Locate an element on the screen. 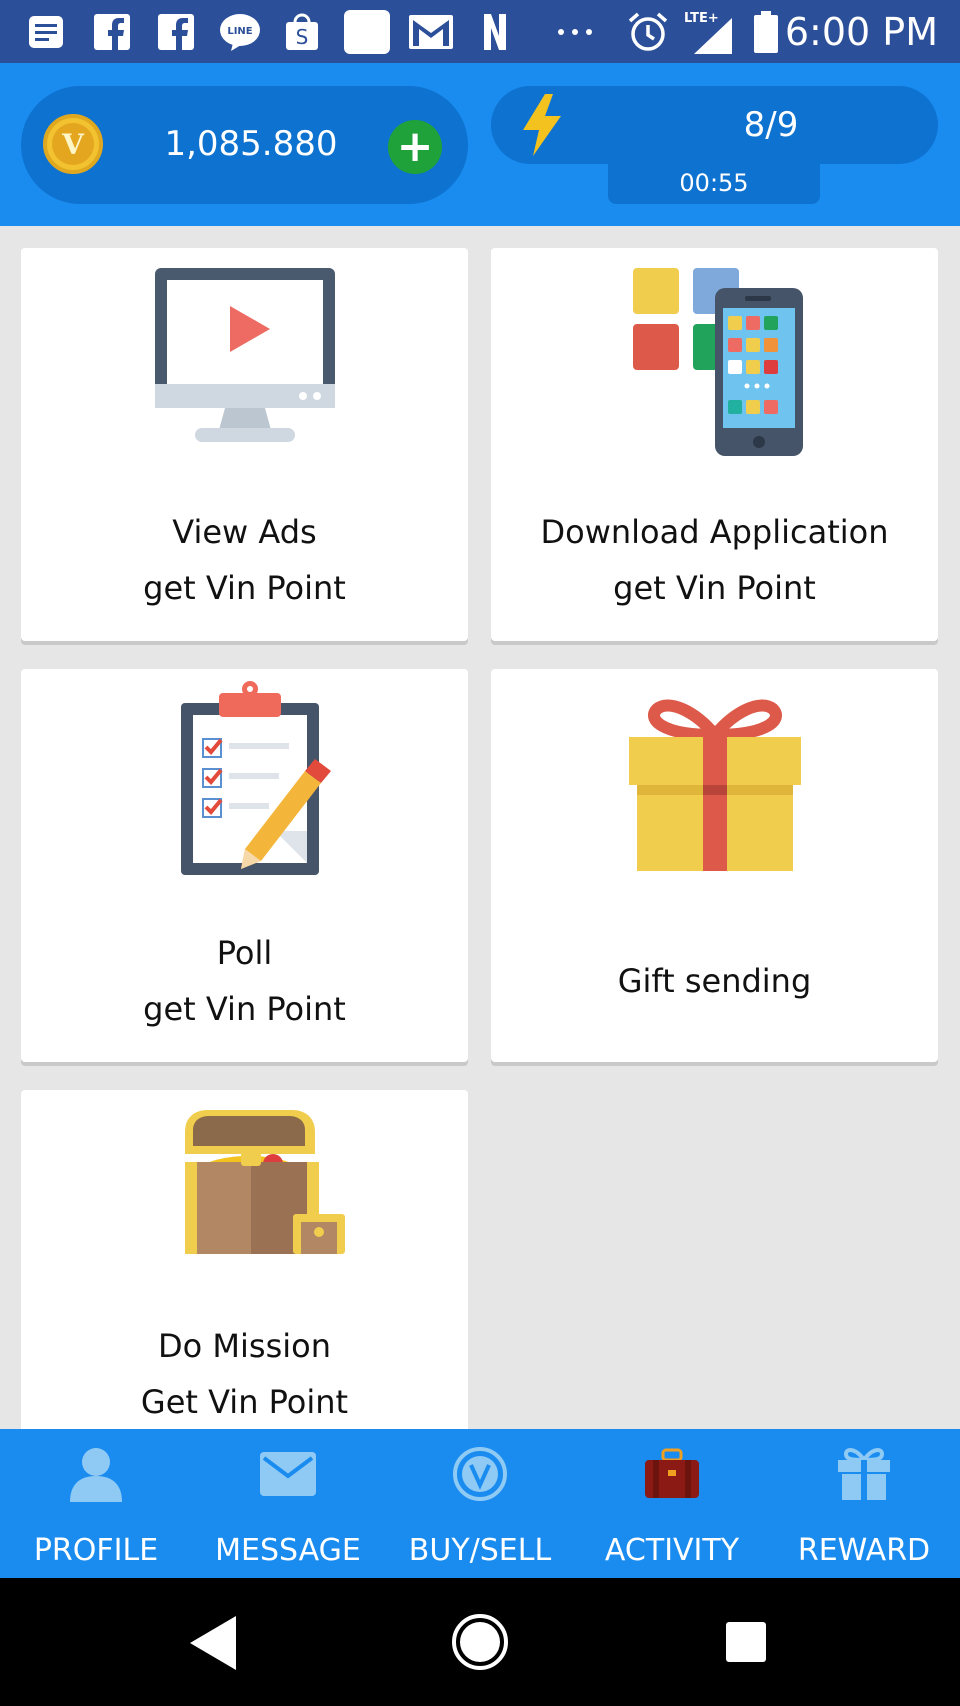  gmail-icon is located at coordinates (431, 32).